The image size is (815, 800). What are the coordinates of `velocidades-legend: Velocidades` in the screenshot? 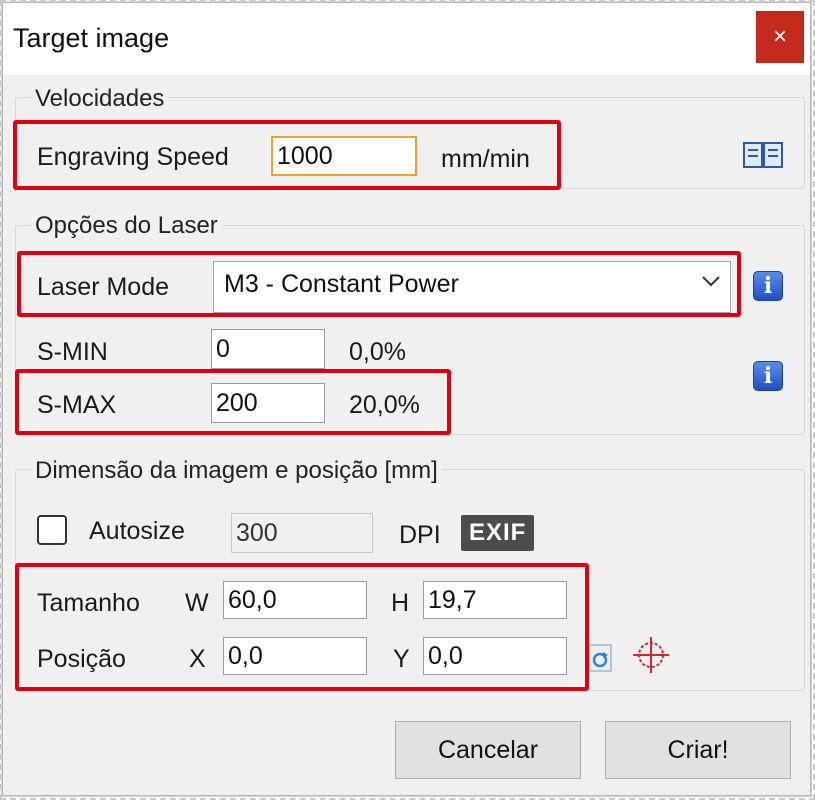 It's located at (100, 99).